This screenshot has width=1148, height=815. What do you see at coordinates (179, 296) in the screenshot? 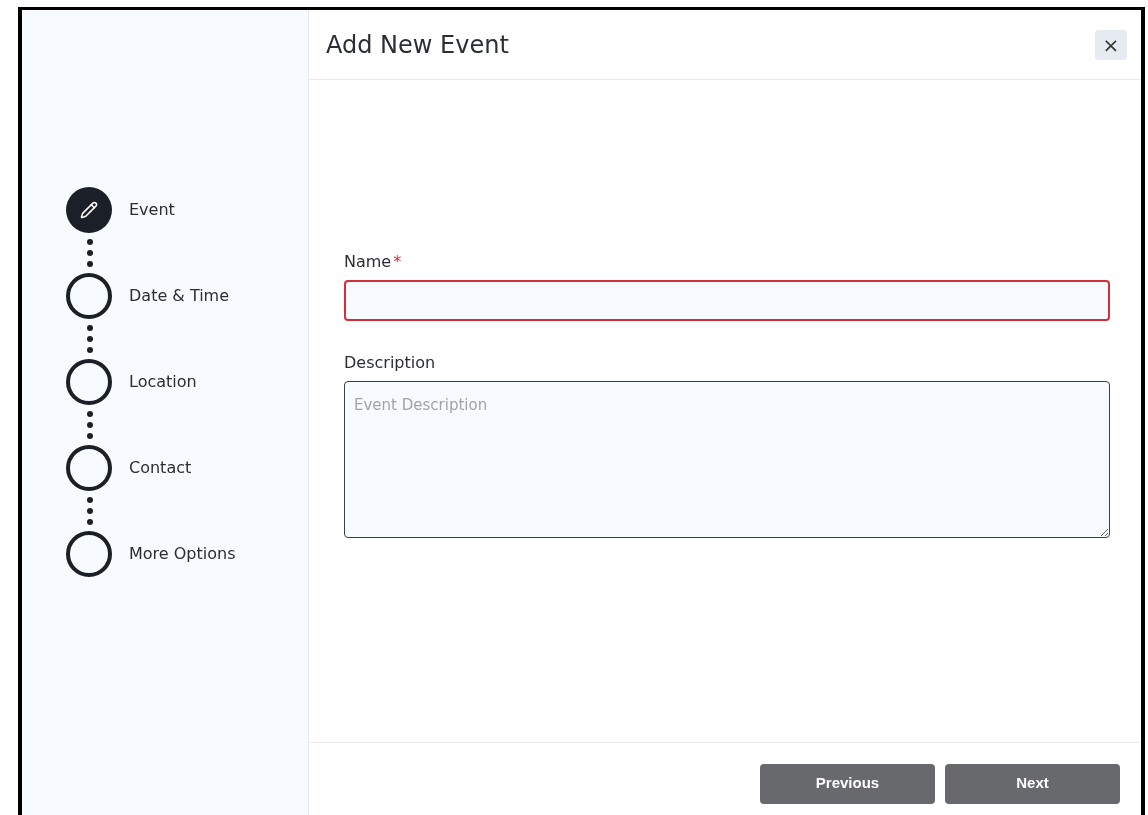
I see `step-label: Date & Time` at bounding box center [179, 296].